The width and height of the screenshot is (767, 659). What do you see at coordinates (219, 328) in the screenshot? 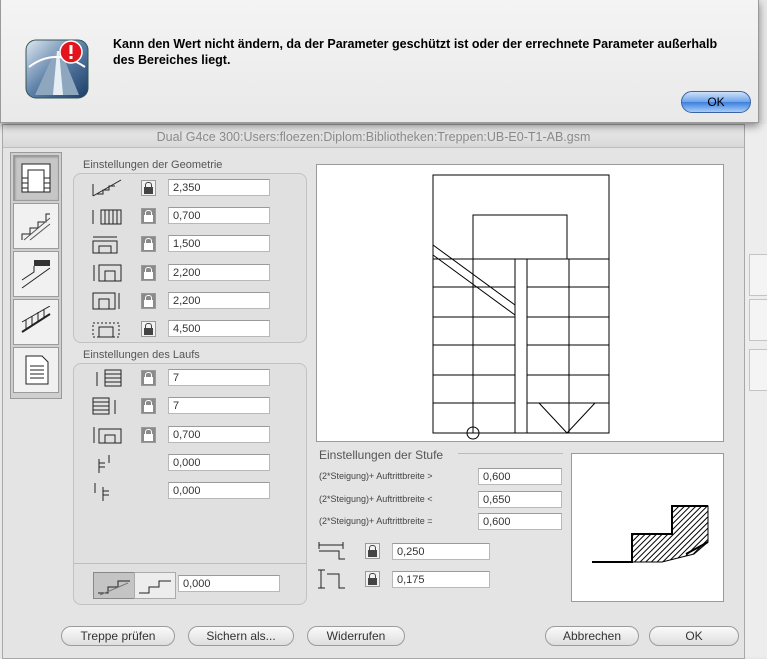
I see `geometry-row-6-field: 4,500` at bounding box center [219, 328].